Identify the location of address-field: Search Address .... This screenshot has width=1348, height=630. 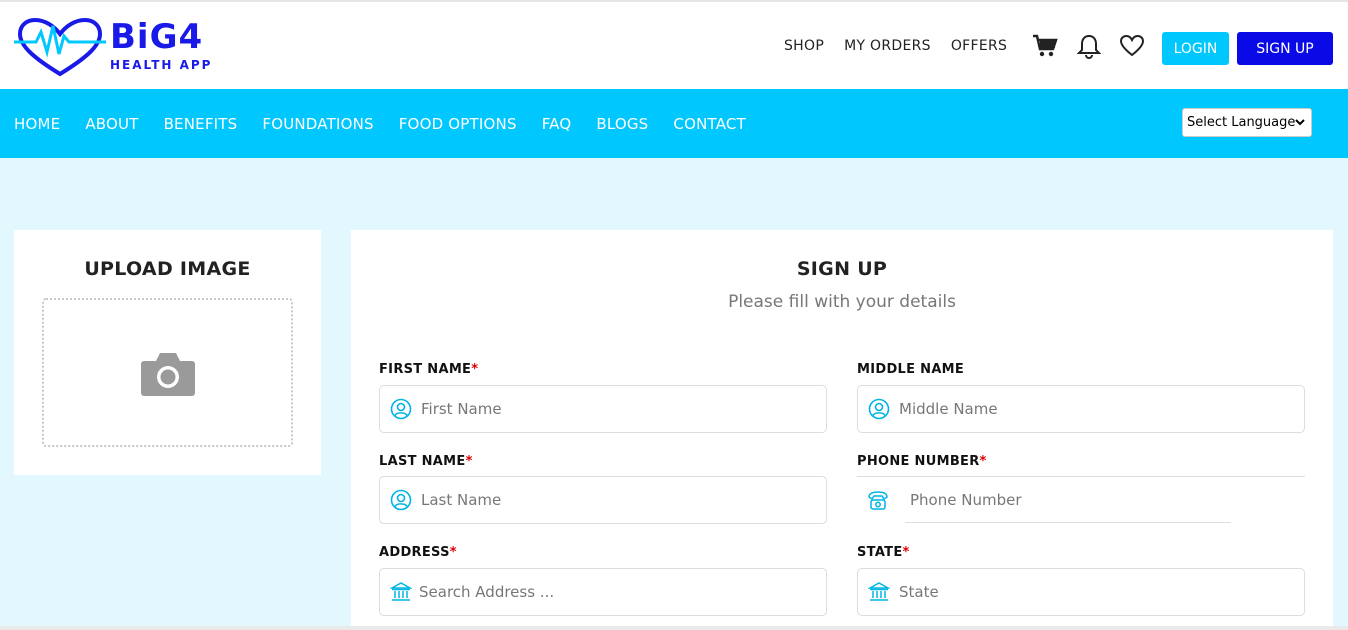
(603, 592).